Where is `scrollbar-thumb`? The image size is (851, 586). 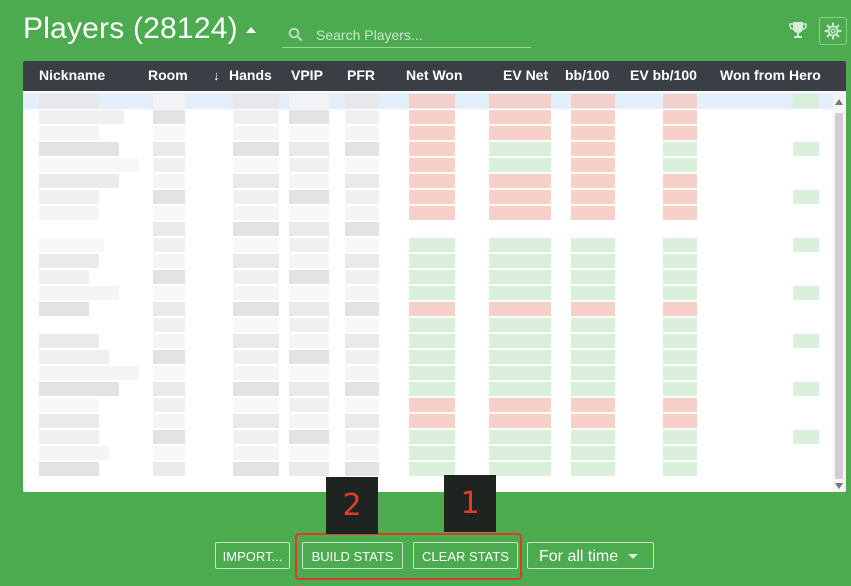
scrollbar-thumb is located at coordinates (839, 296).